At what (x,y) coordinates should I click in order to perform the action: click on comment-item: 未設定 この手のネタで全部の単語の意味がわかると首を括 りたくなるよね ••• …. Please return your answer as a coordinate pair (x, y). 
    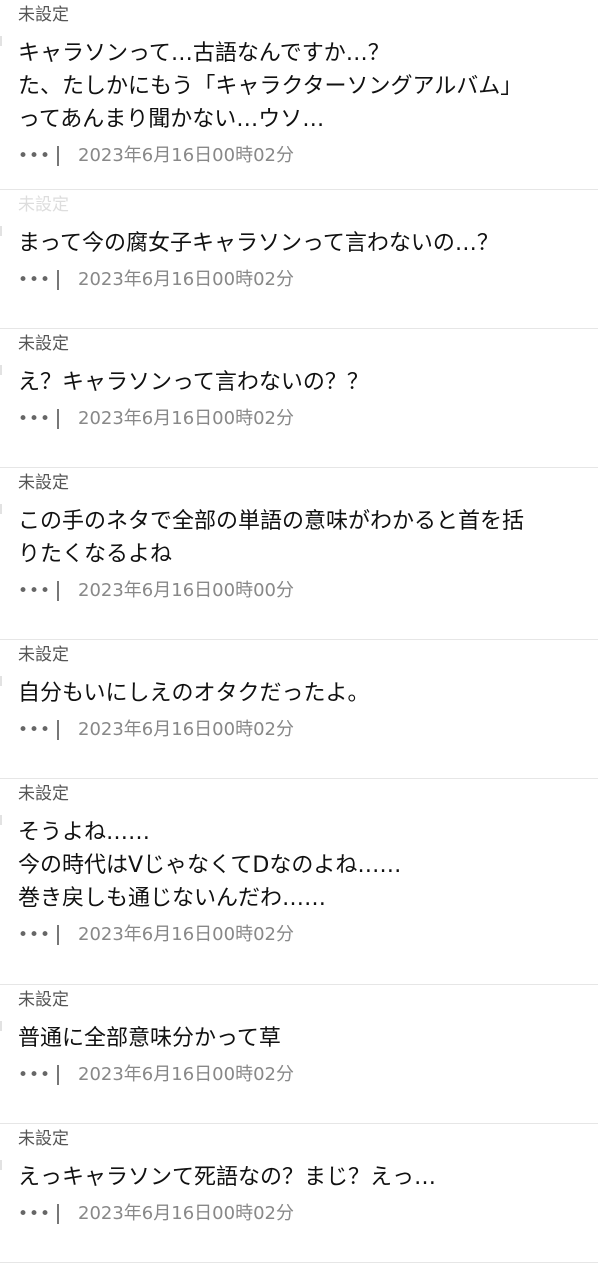
    Looking at the image, I should click on (299, 554).